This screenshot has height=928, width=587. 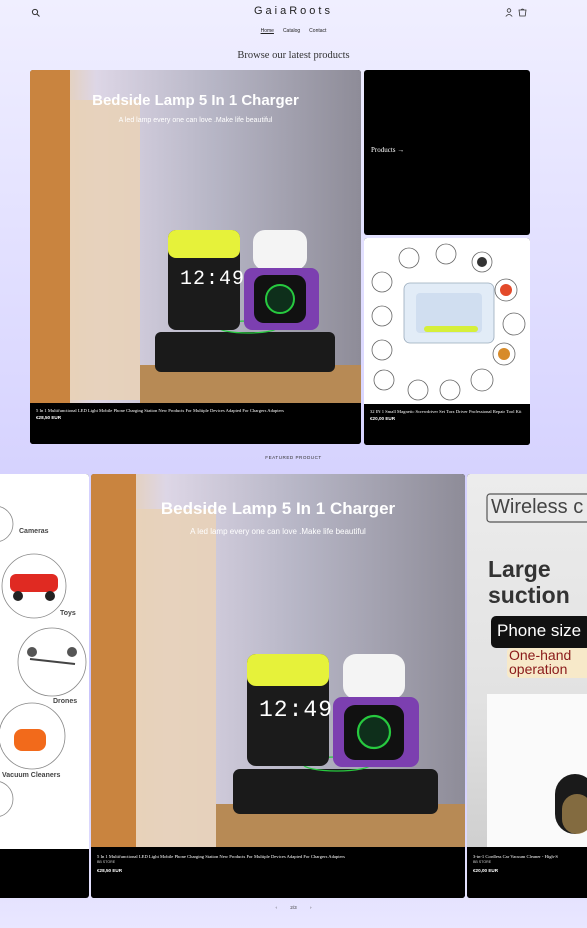 I want to click on lamp-image-heading: Bedside Lamp 5 In 1 Charger, so click(x=195, y=100).